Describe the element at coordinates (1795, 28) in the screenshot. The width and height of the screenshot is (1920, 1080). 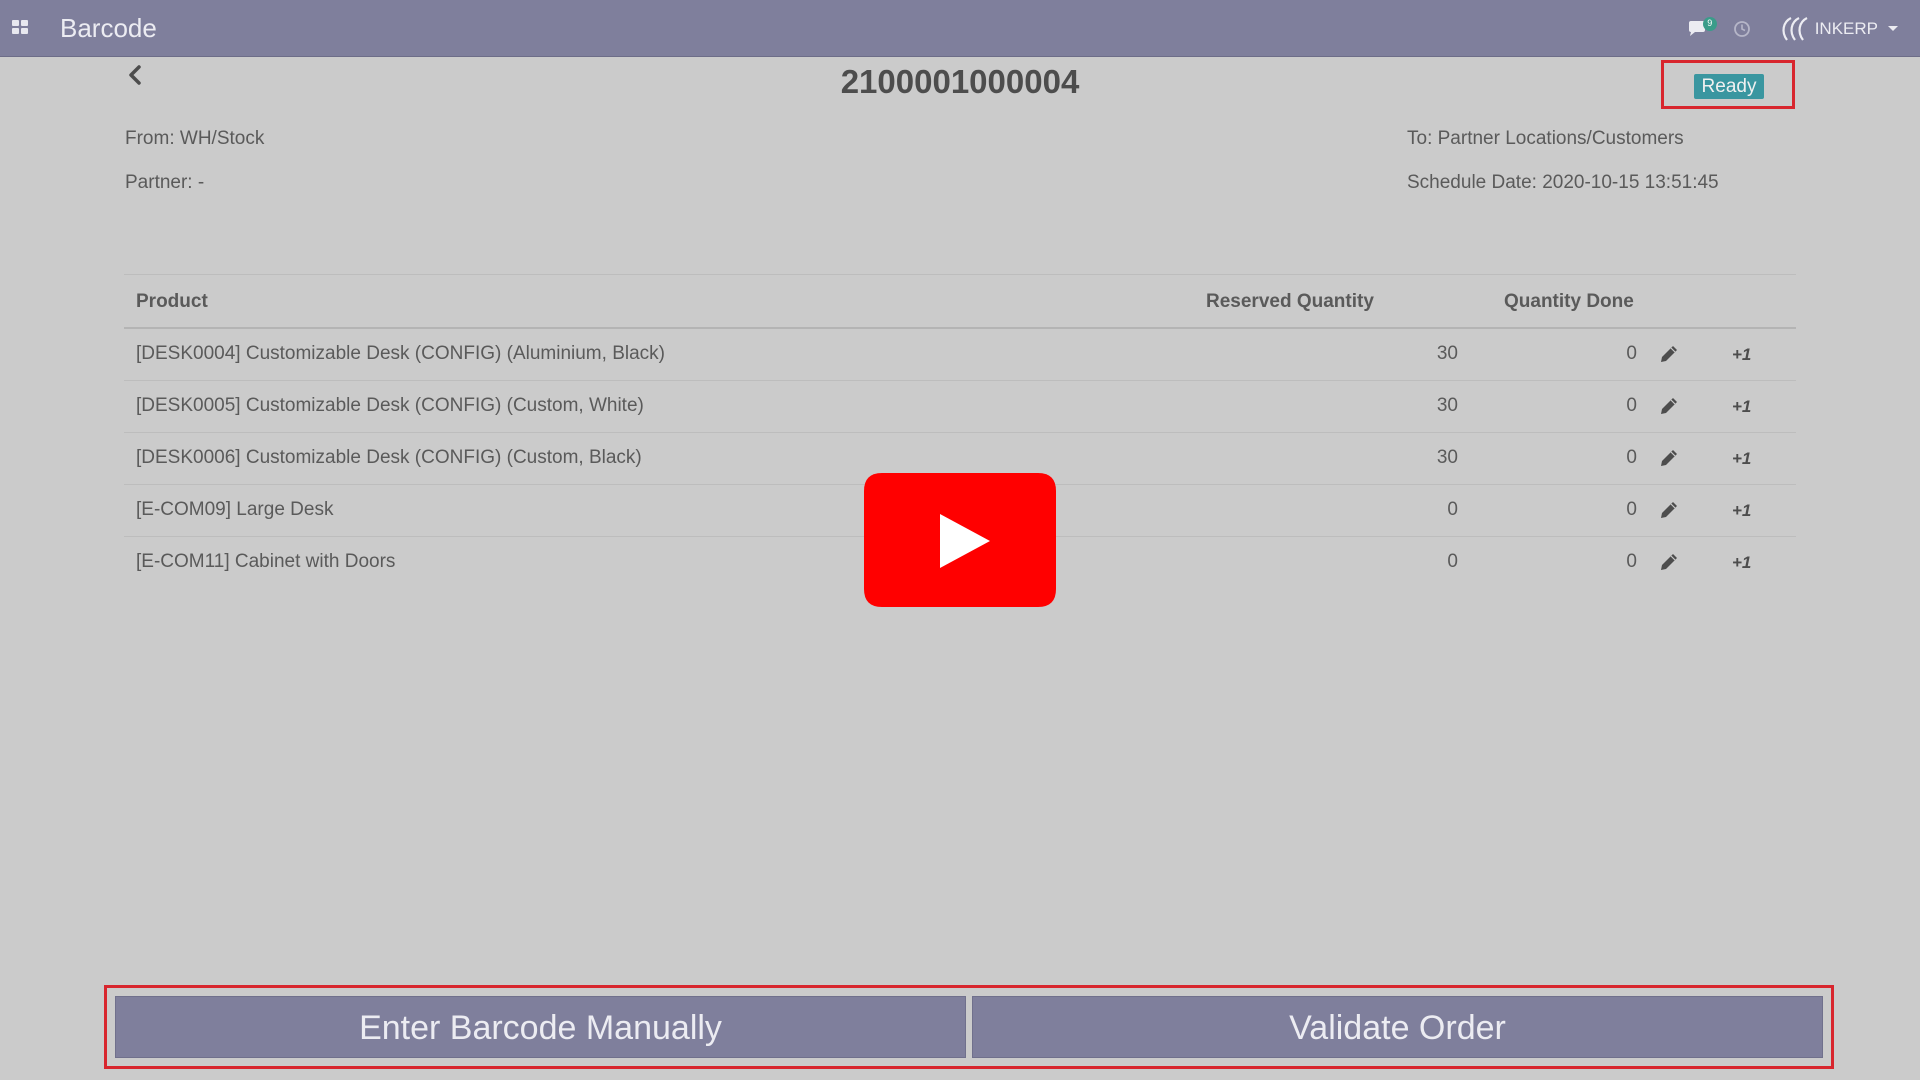
I see `inkerp-logo-icon` at that location.